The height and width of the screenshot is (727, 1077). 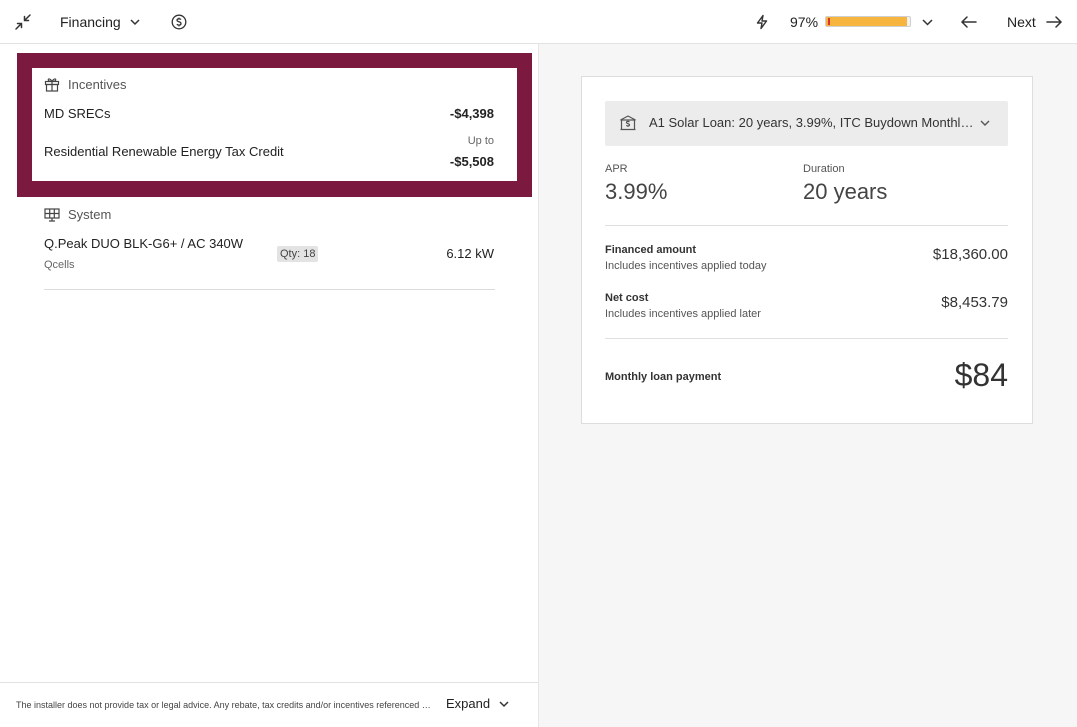 What do you see at coordinates (471, 113) in the screenshot?
I see `incentive-value: -$4,398` at bounding box center [471, 113].